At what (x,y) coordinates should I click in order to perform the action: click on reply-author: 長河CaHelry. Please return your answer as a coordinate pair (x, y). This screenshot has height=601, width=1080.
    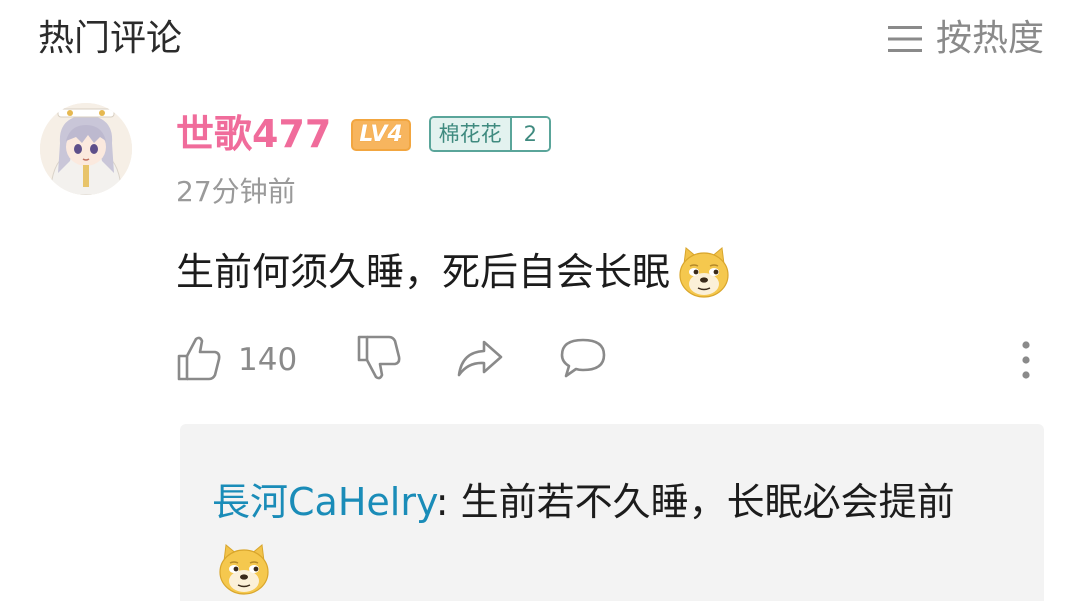
    Looking at the image, I should click on (324, 502).